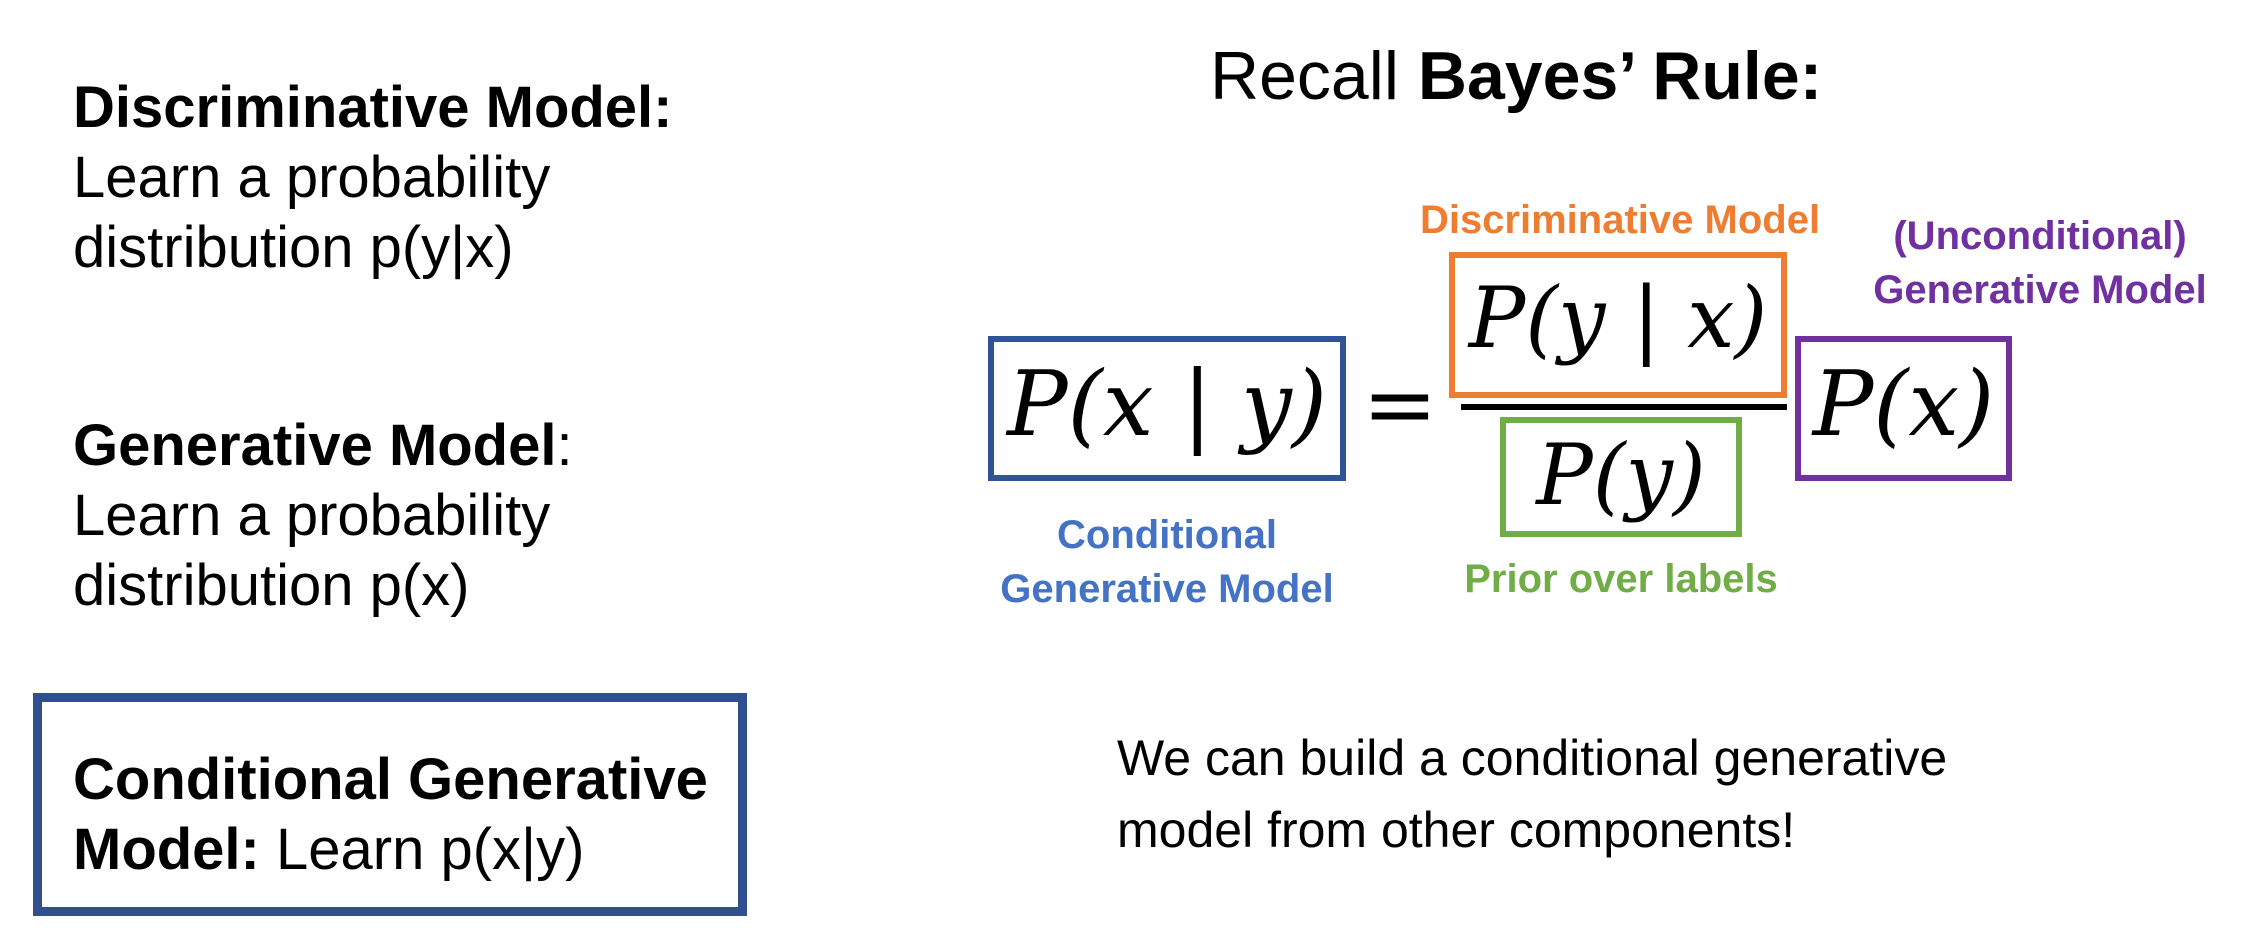  I want to click on equals-sign: =, so click(1400, 404).